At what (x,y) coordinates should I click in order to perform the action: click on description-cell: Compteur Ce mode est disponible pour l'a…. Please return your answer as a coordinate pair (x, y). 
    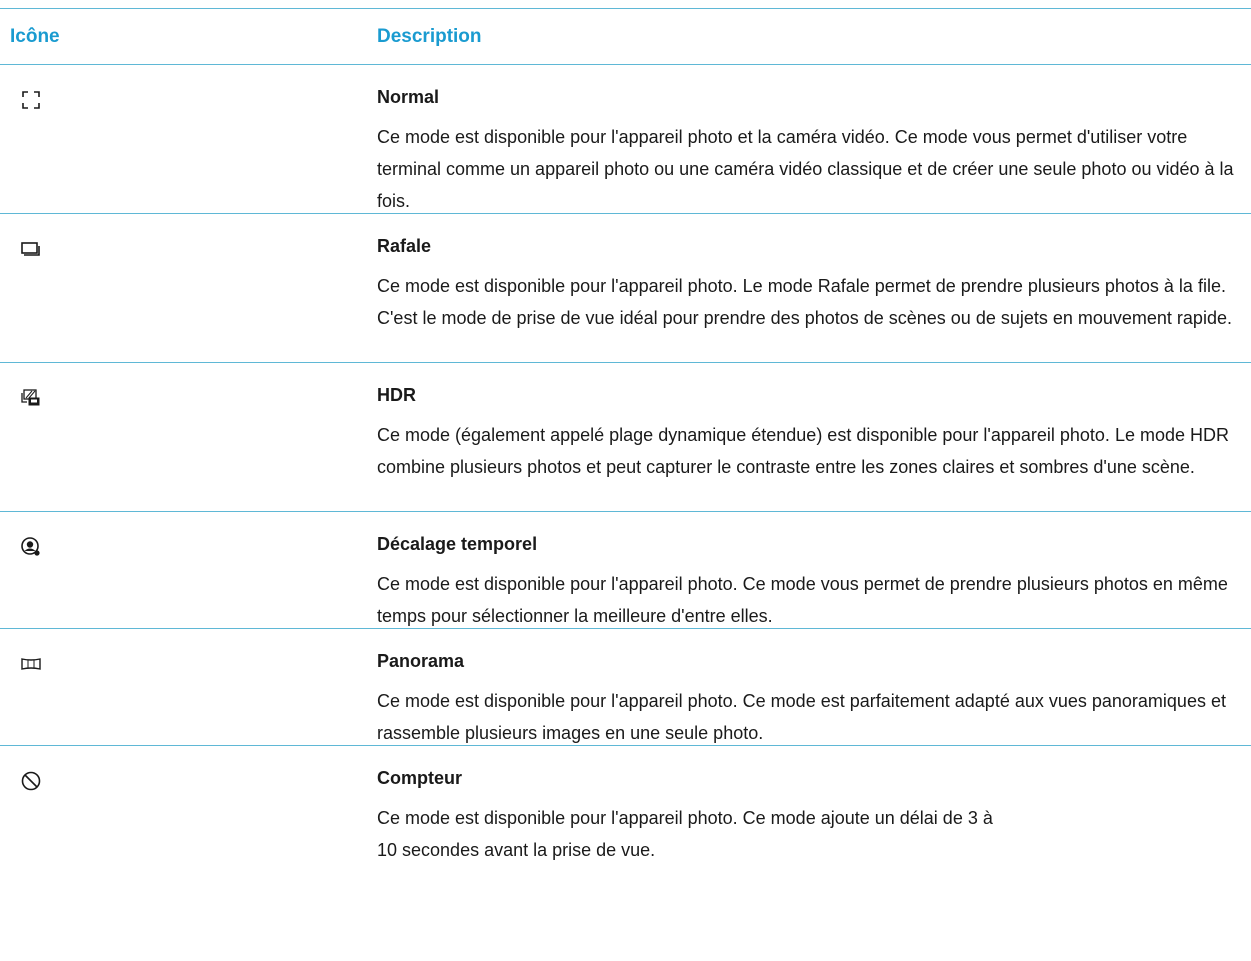
    Looking at the image, I should click on (814, 805).